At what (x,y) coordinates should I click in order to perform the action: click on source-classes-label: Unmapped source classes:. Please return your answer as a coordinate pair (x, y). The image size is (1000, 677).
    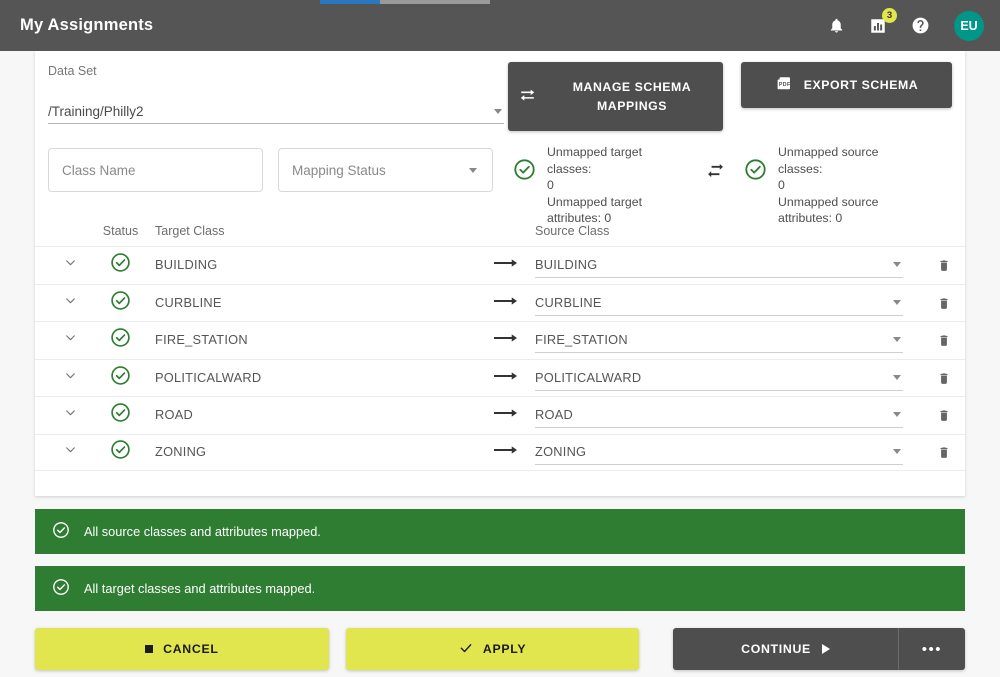
    Looking at the image, I should click on (828, 160).